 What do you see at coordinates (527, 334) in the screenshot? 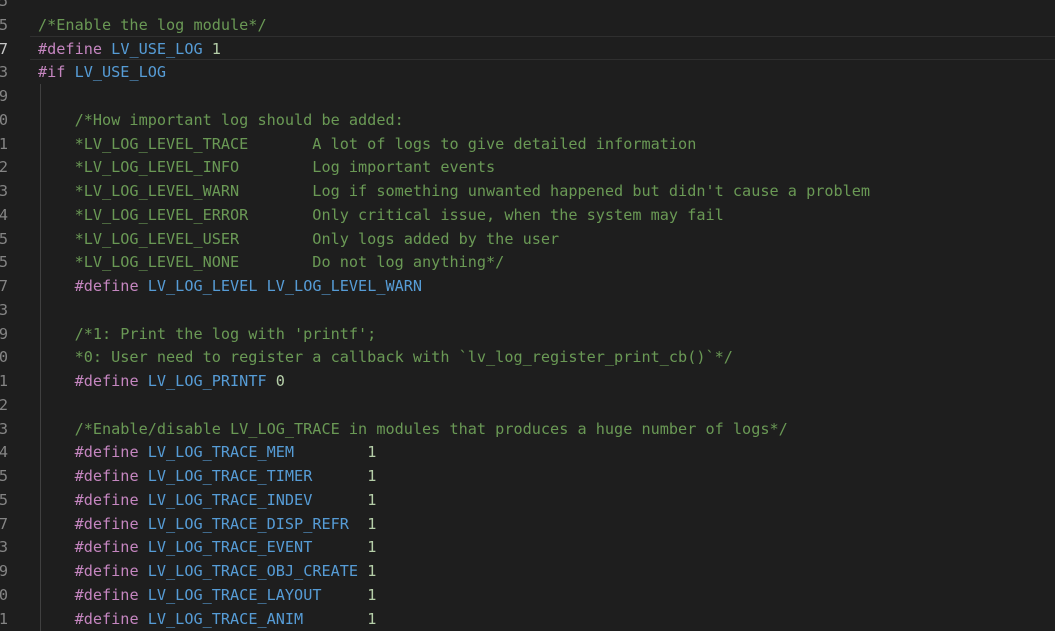
I see `code-line: 9 /*1: Print the log with 'printf';` at bounding box center [527, 334].